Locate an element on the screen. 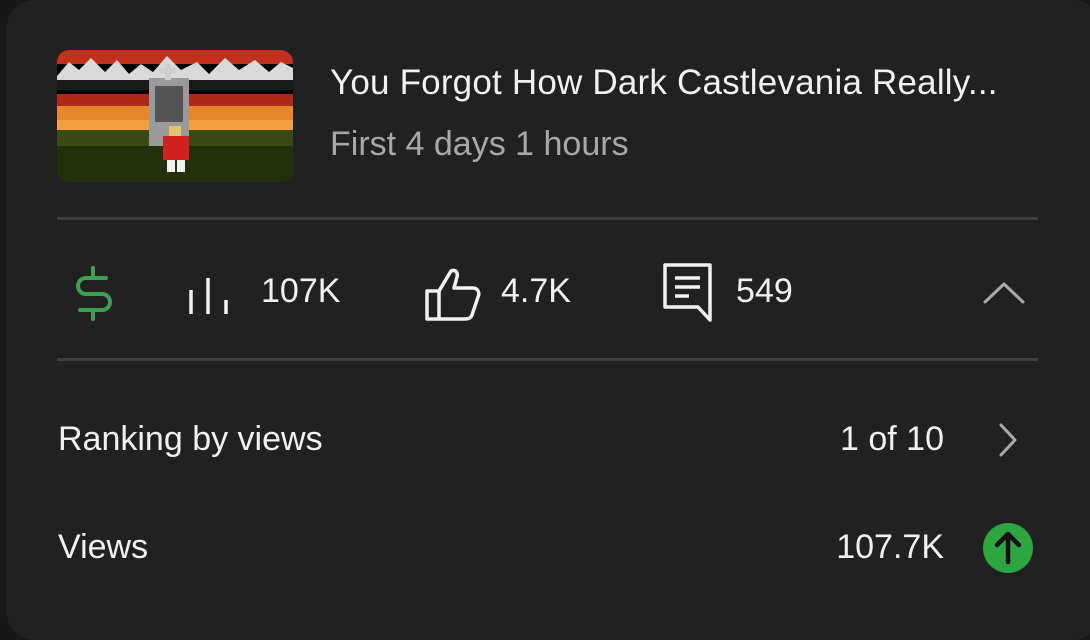  views-count: 107K is located at coordinates (301, 291).